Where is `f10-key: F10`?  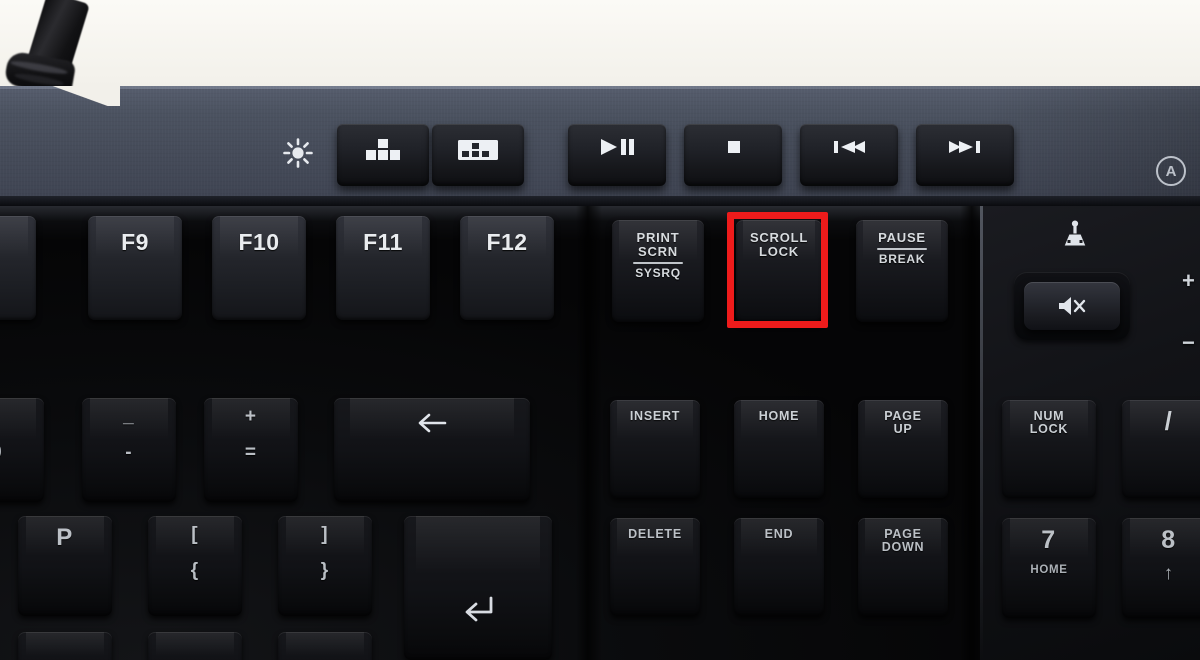 f10-key: F10 is located at coordinates (259, 268).